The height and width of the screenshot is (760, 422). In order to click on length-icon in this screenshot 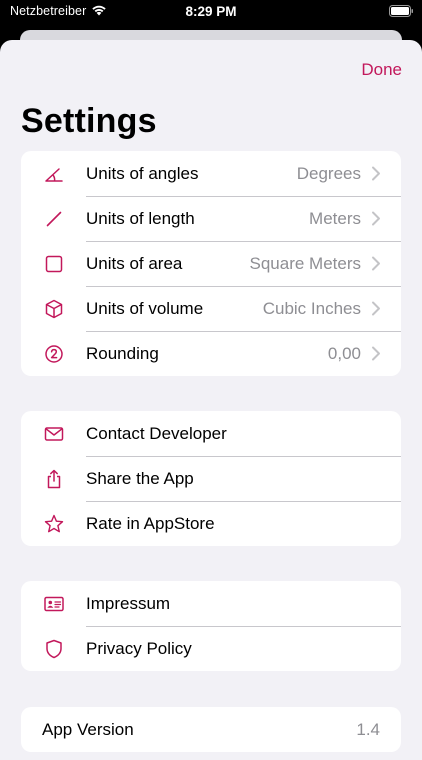, I will do `click(54, 219)`.